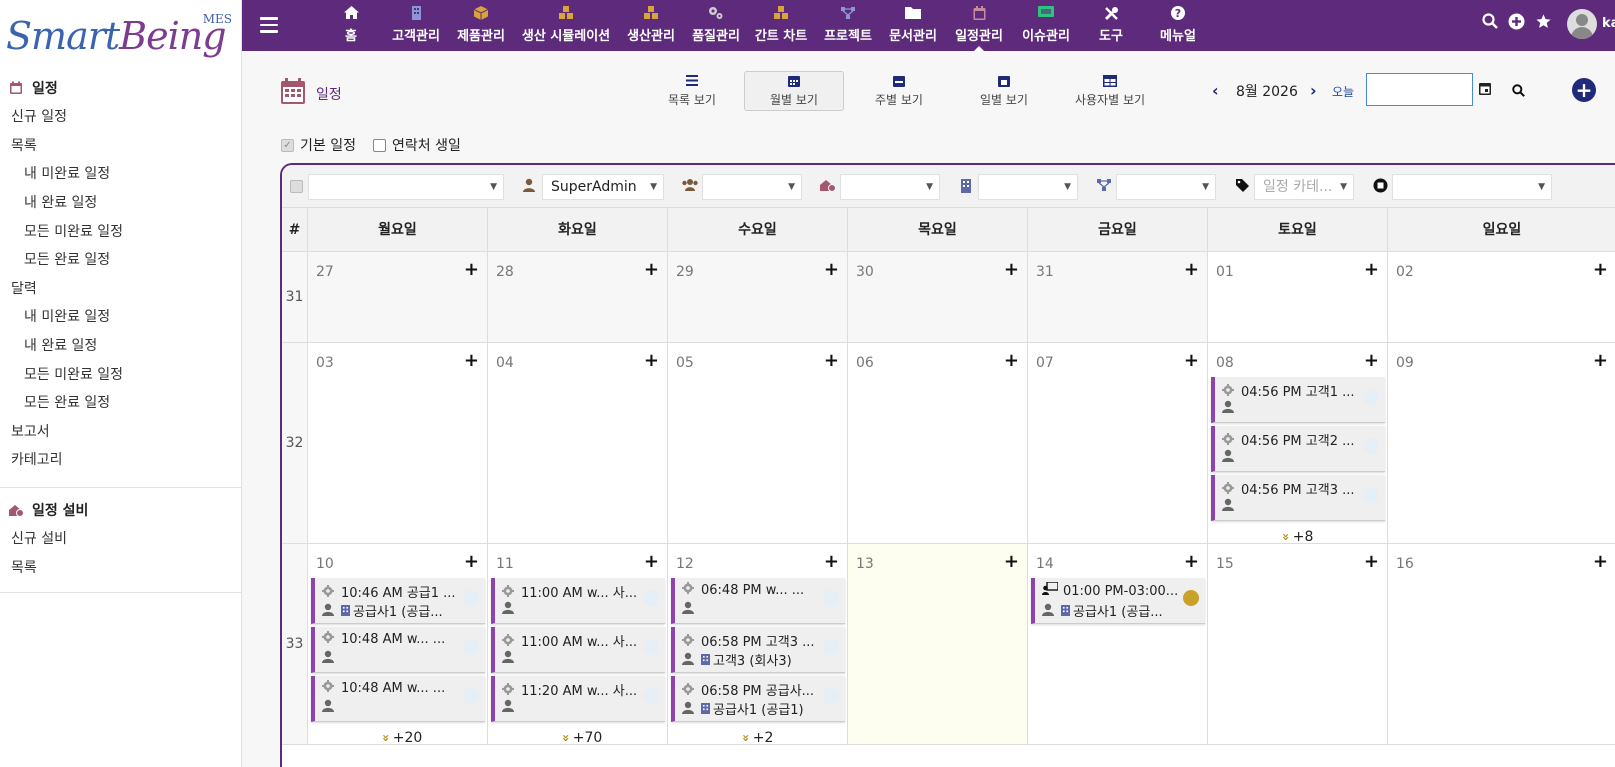 The height and width of the screenshot is (767, 1615). I want to click on sidebar-item: 보고서, so click(121, 431).